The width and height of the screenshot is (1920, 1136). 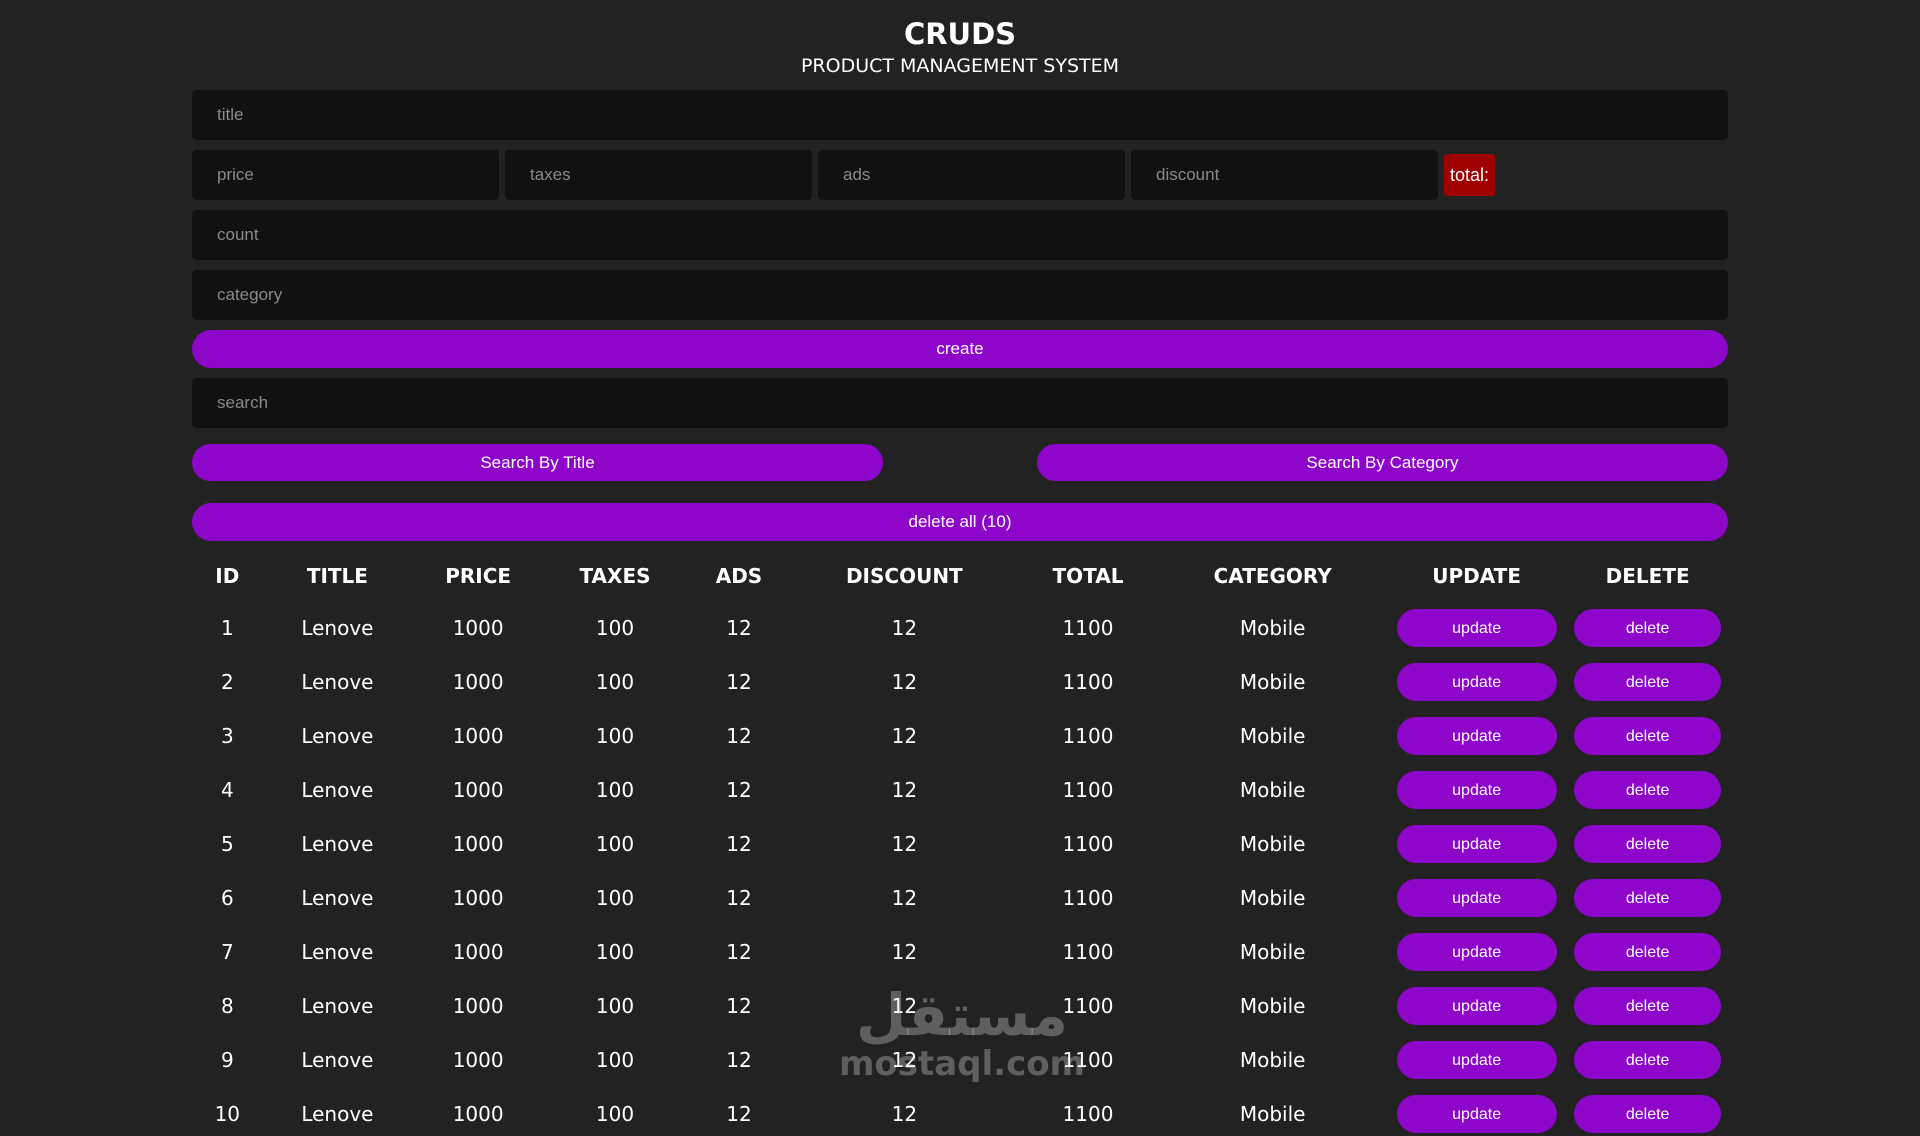 What do you see at coordinates (615, 576) in the screenshot?
I see `header-taxes: TAXES` at bounding box center [615, 576].